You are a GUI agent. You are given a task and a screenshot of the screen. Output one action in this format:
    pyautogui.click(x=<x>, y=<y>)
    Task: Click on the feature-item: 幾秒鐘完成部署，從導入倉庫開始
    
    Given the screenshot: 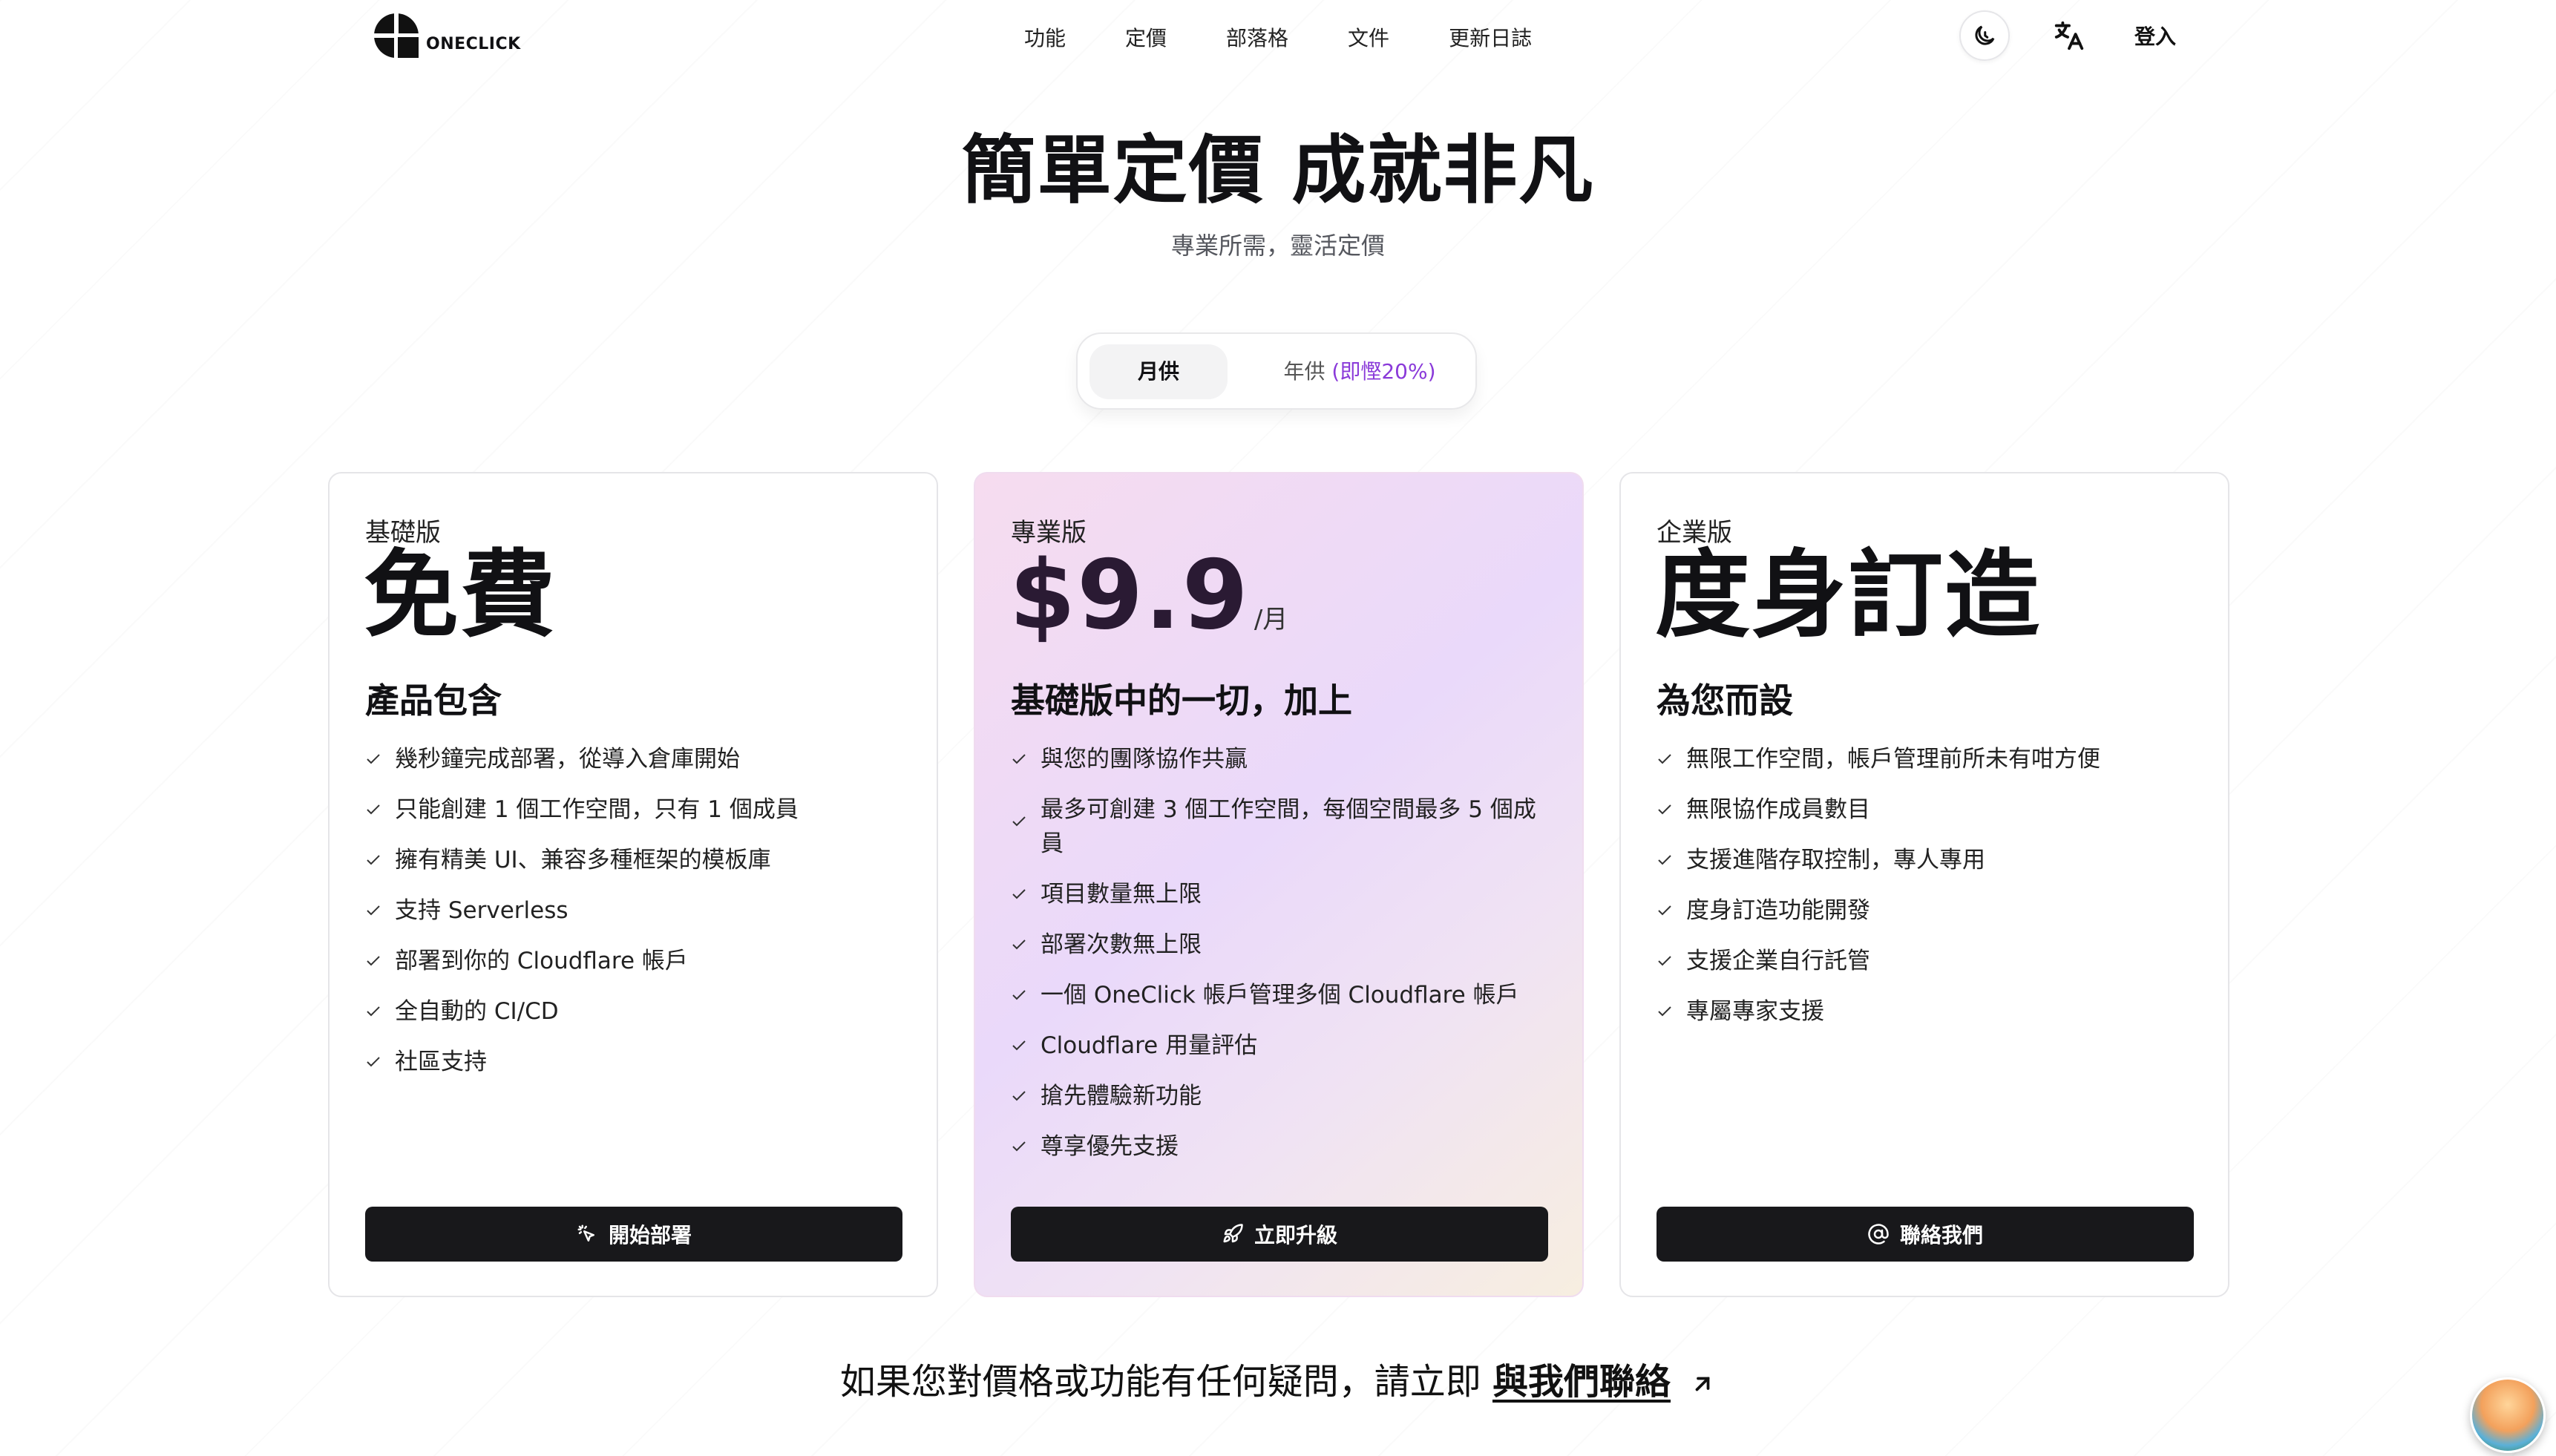 What is the action you would take?
    pyautogui.click(x=633, y=759)
    